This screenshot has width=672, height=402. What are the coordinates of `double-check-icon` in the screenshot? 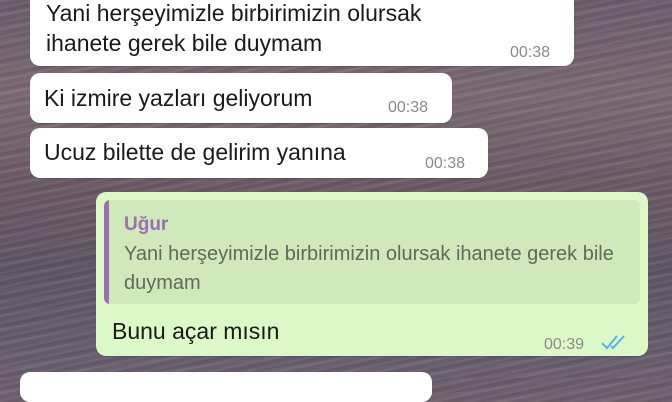 It's located at (614, 343).